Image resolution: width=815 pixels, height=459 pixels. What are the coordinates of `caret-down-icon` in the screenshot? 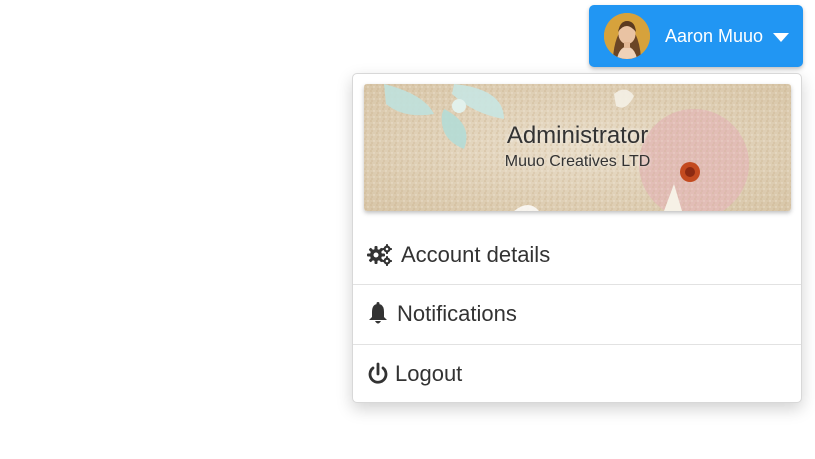 It's located at (781, 37).